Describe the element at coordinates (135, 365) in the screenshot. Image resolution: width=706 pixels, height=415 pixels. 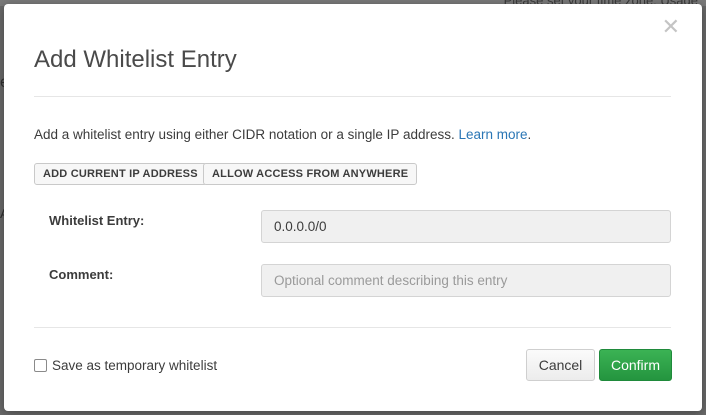
I see `temporary-whitelist-label: Save as temporary whitelist` at that location.